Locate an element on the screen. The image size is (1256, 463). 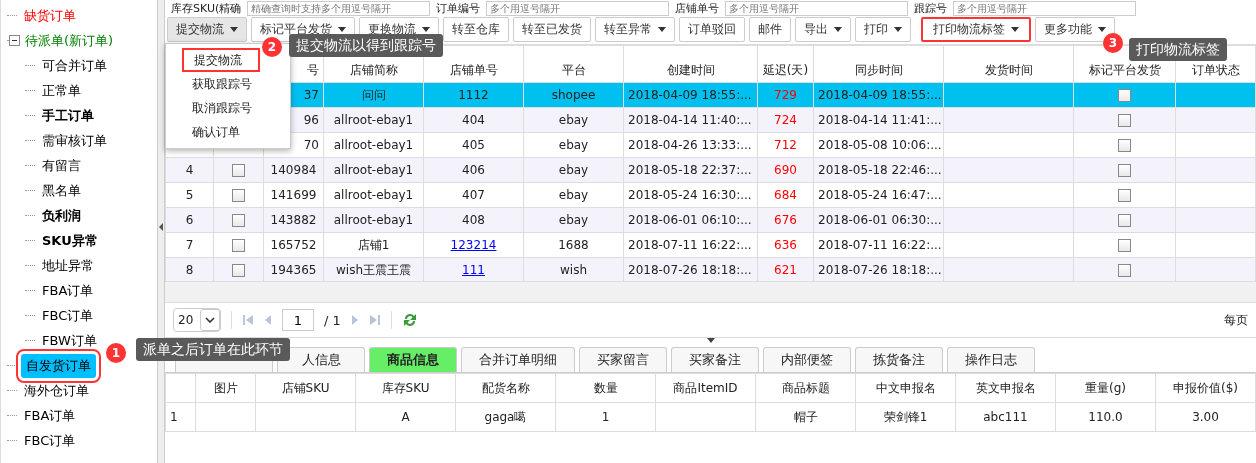
table-cell: 729 is located at coordinates (785, 95).